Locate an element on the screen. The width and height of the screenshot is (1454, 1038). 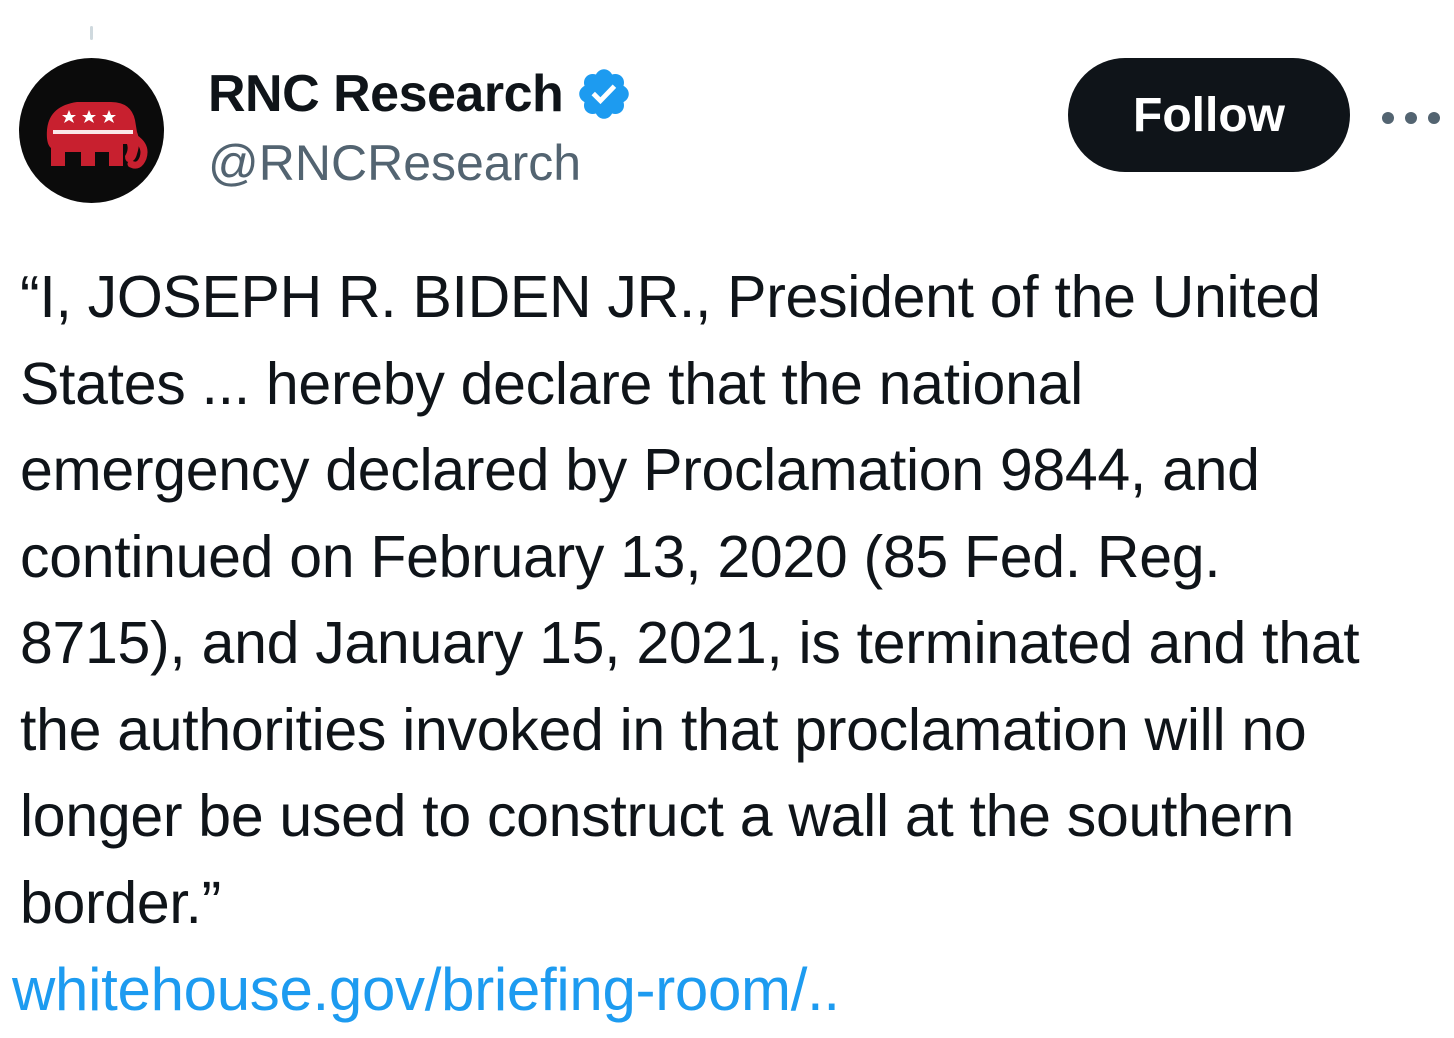
author-display-name: RNC Research is located at coordinates (386, 94).